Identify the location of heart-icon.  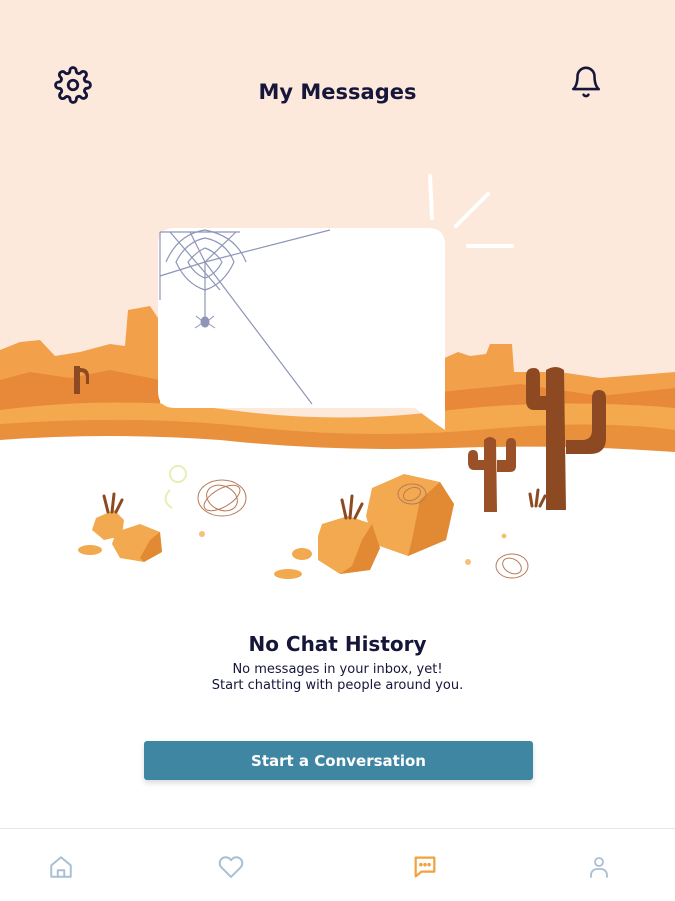
(231, 867).